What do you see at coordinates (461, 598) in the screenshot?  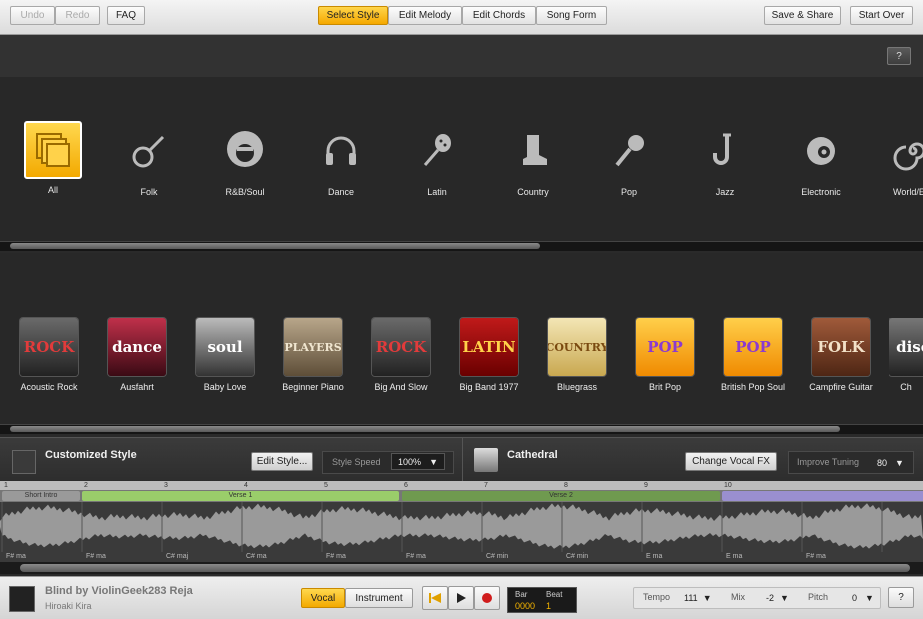 I see `play-button` at bounding box center [461, 598].